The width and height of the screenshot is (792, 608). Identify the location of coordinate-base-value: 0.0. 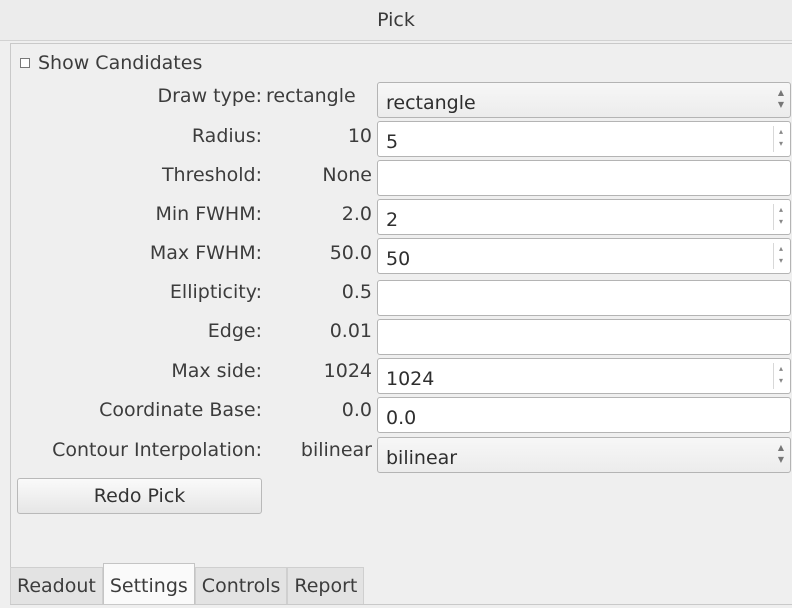
(356, 410).